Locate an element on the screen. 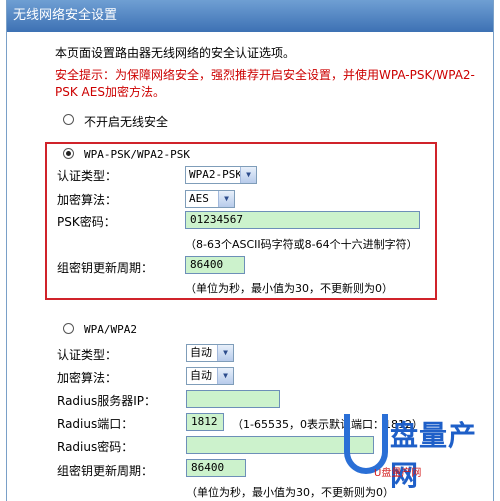 The image size is (500, 501). wpa-psk-renew-hint: （单位为秒，最小值为30，不更新则为0） is located at coordinates (289, 288).